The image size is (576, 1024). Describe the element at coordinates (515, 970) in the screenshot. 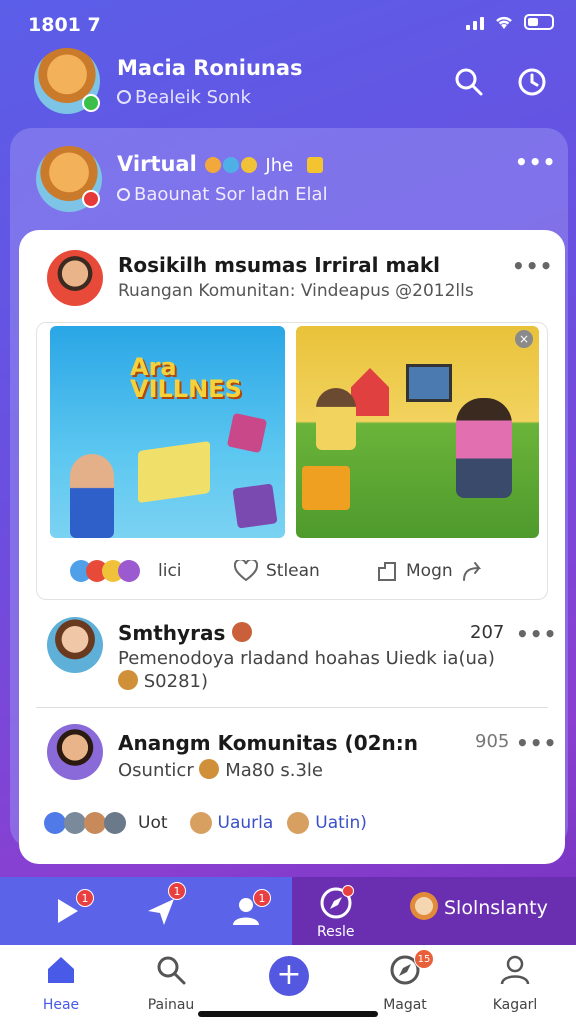

I see `profile-icon` at that location.